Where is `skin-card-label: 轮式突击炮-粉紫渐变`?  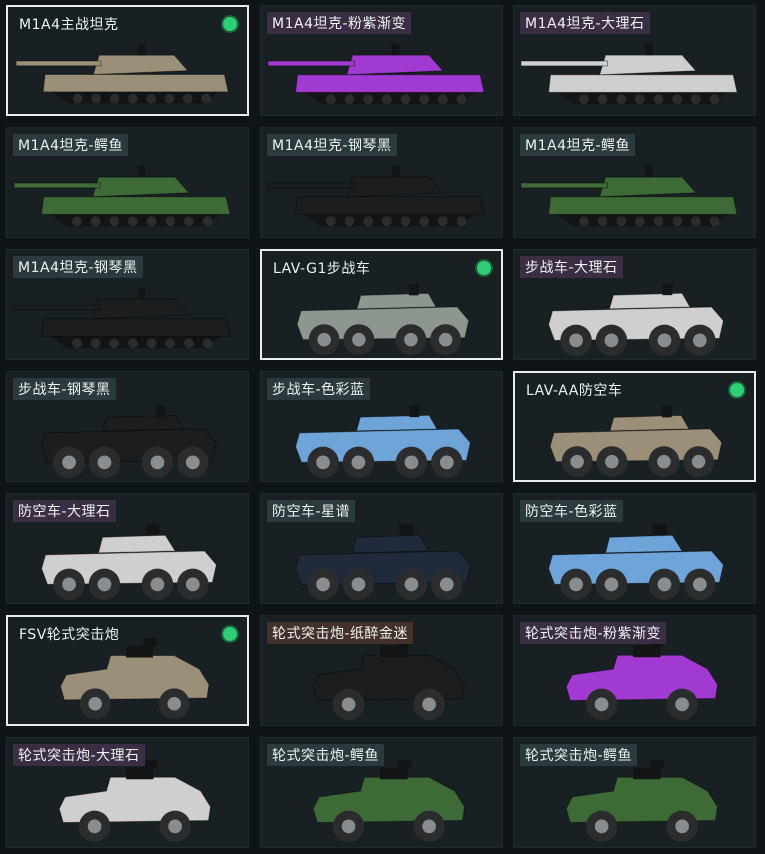 skin-card-label: 轮式突击炮-粉紫渐变 is located at coordinates (593, 633).